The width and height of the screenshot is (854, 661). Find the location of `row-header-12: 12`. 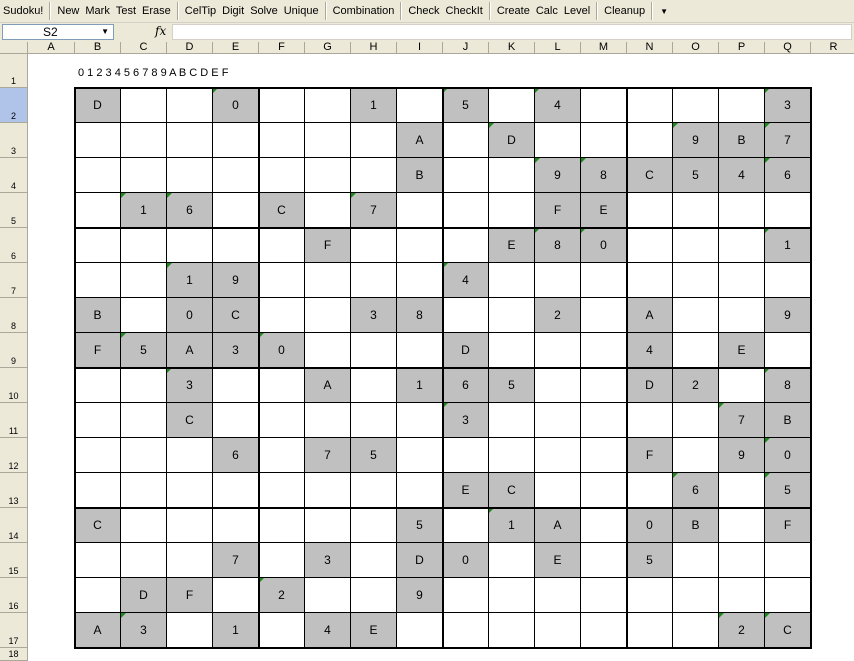

row-header-12: 12 is located at coordinates (14, 455).